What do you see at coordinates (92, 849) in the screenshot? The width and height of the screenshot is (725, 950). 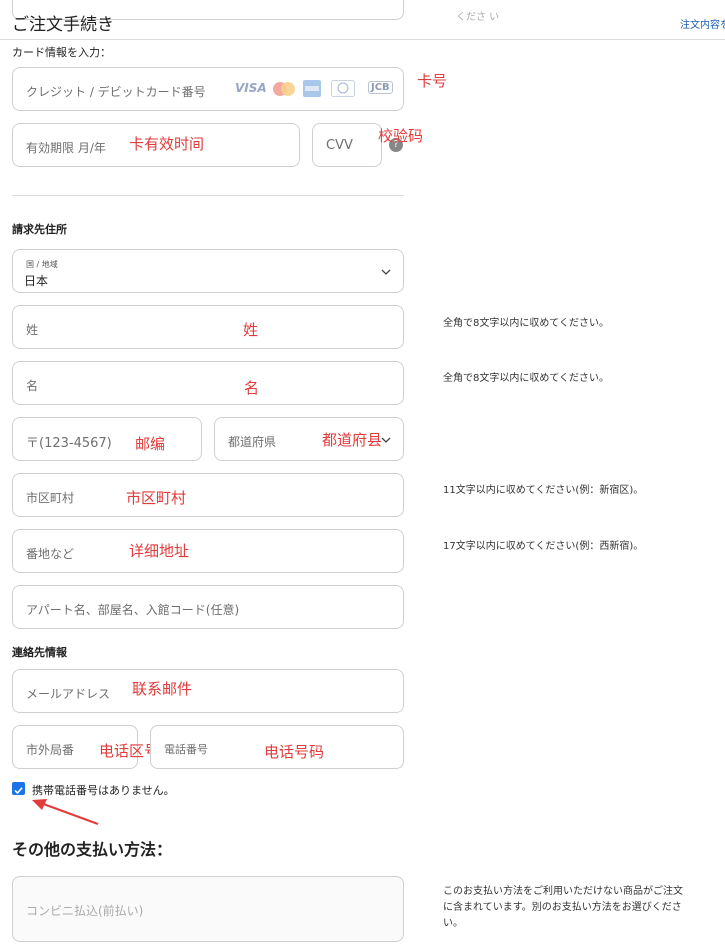 I see `other-payment-heading: その他の支払い方法：` at bounding box center [92, 849].